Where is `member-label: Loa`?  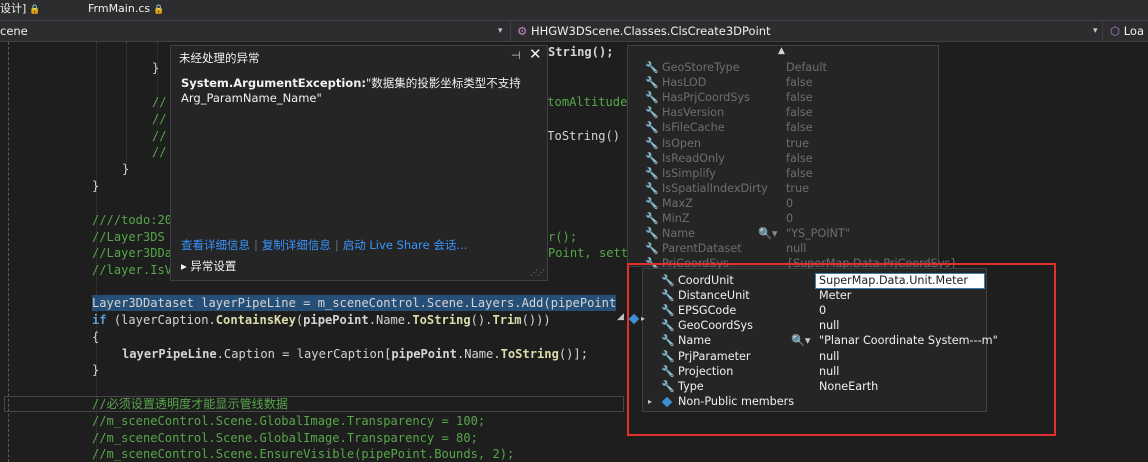
member-label: Loa is located at coordinates (1133, 31).